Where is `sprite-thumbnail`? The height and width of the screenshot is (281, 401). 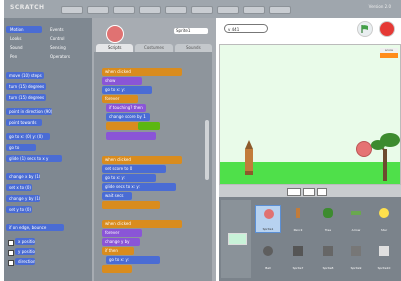
sprite-thumbnail is located at coordinates (115, 34).